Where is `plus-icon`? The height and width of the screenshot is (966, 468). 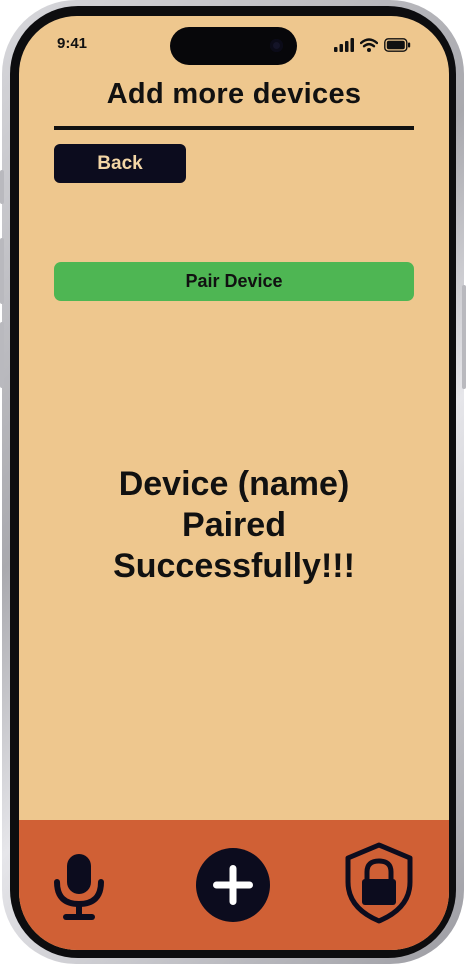 plus-icon is located at coordinates (233, 885).